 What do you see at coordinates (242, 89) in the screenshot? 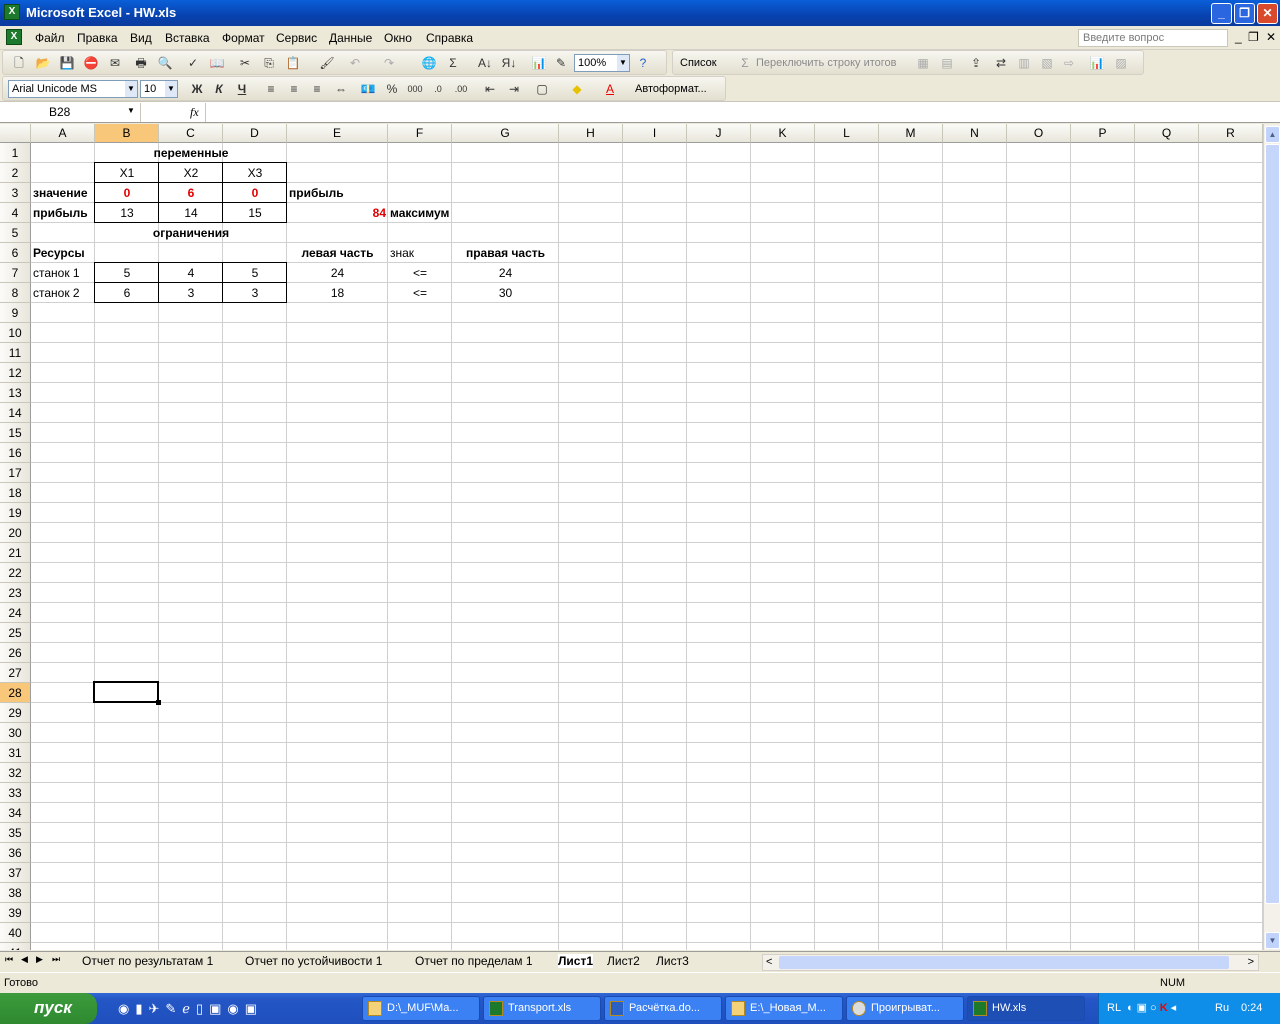
I see `underline-button: Ч` at bounding box center [242, 89].